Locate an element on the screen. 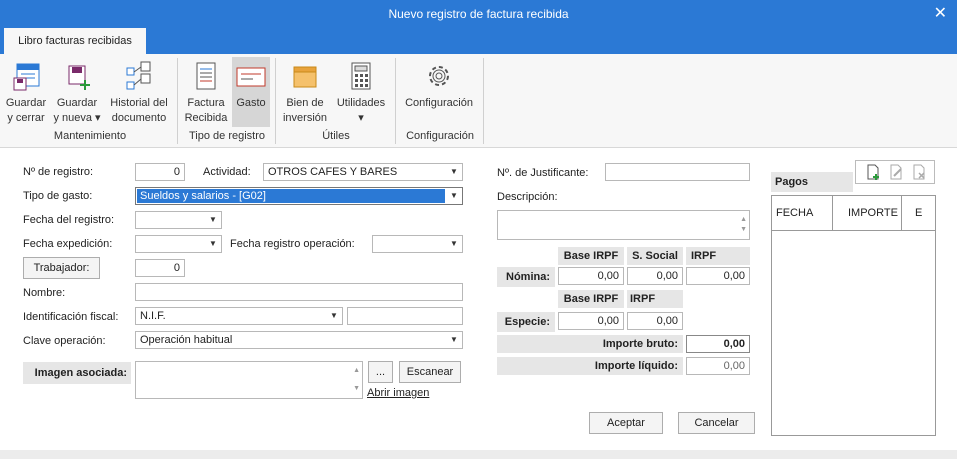  ident-select: N.I.F. ▼ is located at coordinates (239, 316).